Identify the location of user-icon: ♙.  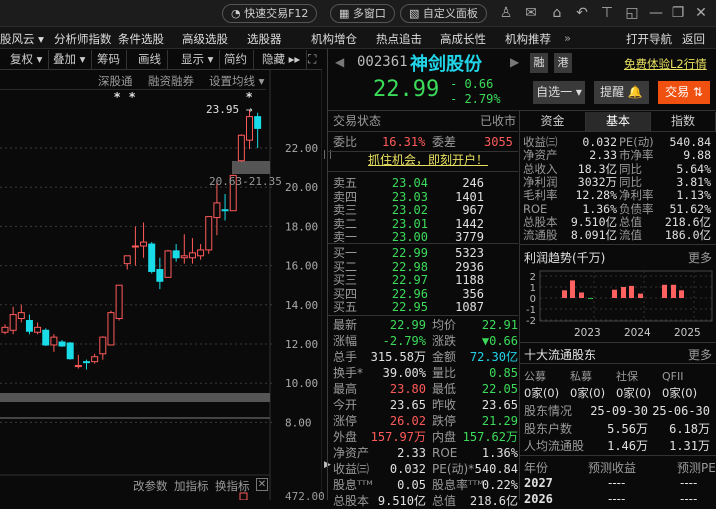
(506, 13).